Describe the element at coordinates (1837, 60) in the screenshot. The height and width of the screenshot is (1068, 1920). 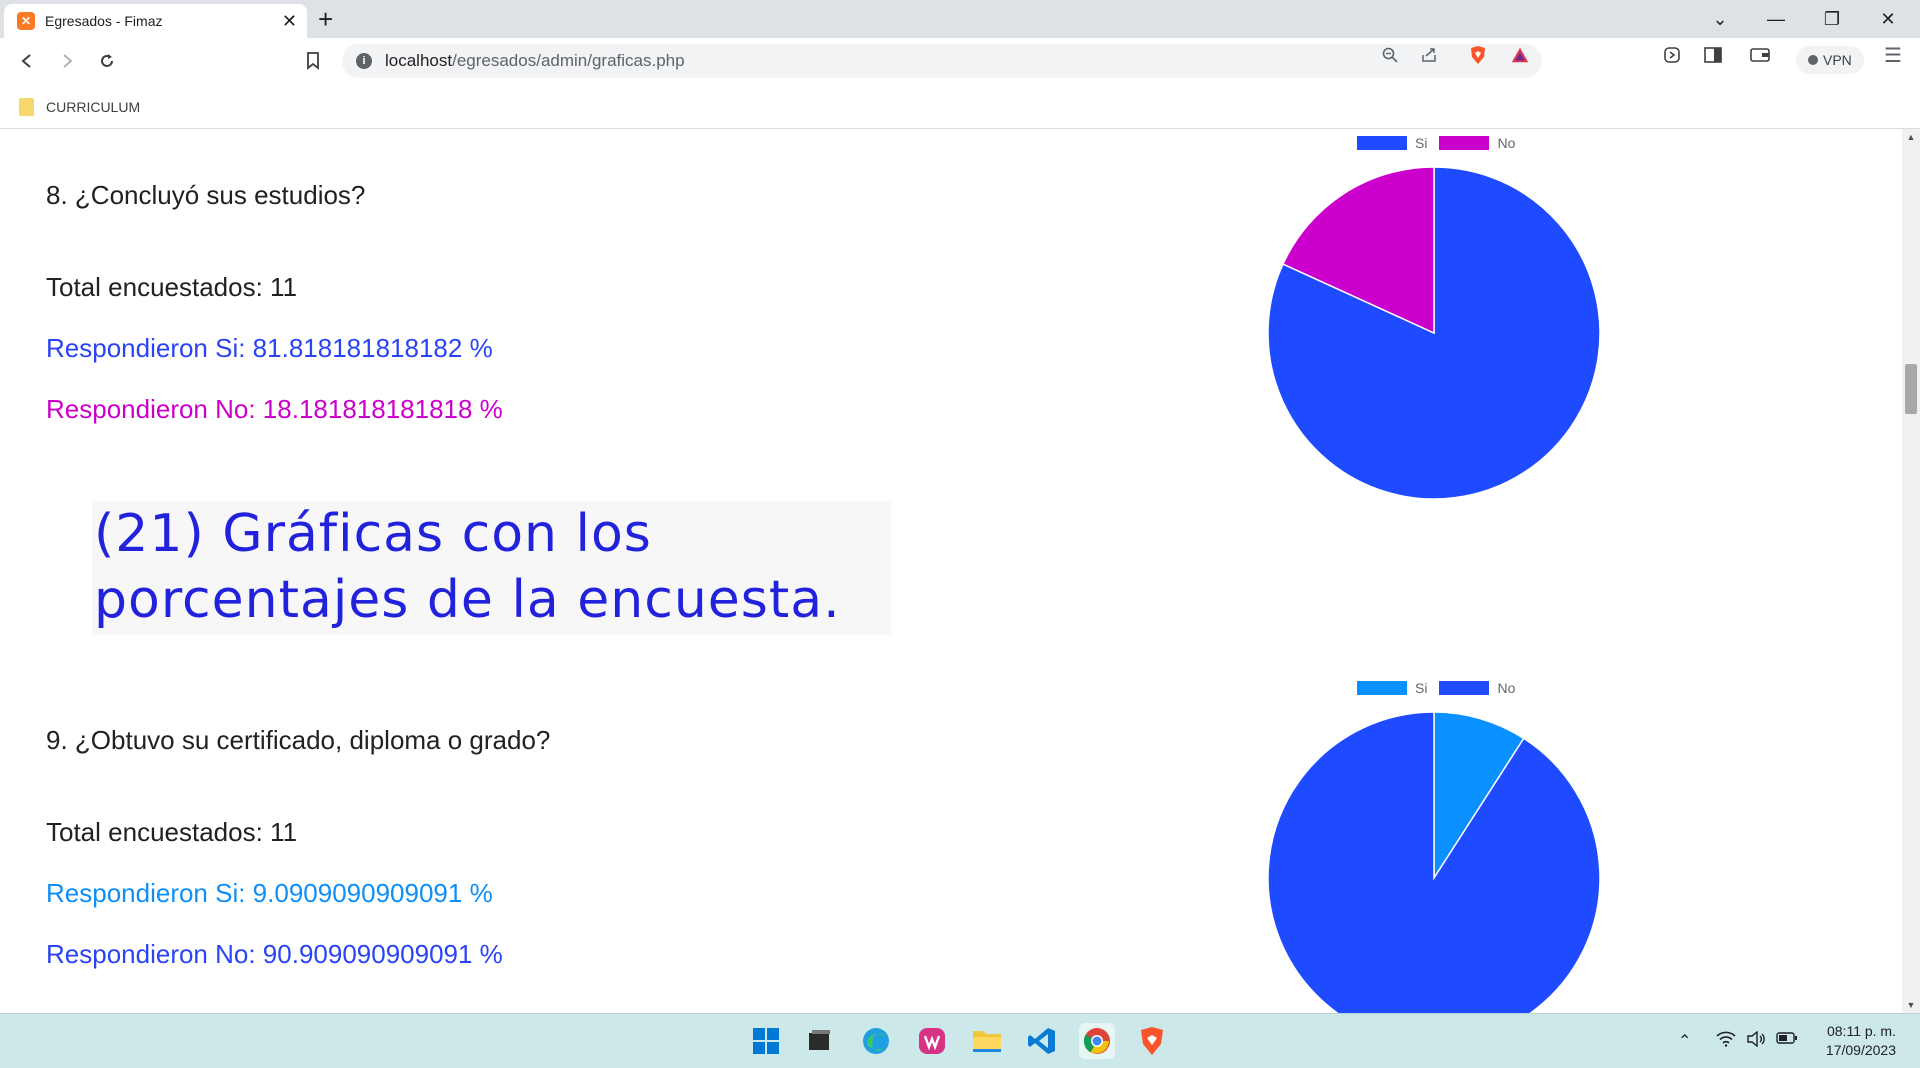
I see `vpn-label: VPN` at that location.